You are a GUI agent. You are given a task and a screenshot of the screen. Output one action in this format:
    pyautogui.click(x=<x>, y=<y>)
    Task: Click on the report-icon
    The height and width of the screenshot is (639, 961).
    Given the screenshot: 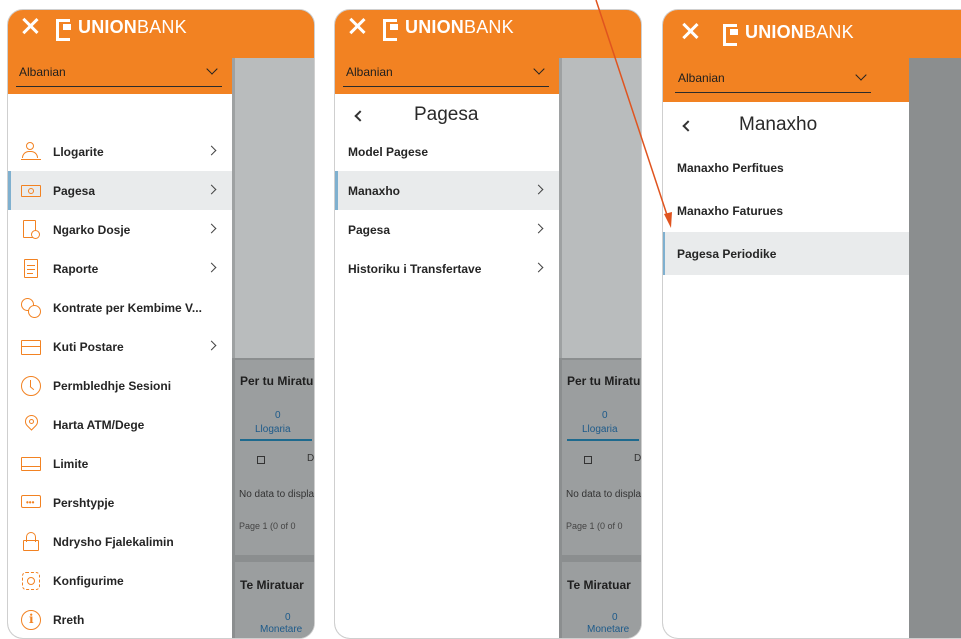 What is the action you would take?
    pyautogui.click(x=31, y=268)
    